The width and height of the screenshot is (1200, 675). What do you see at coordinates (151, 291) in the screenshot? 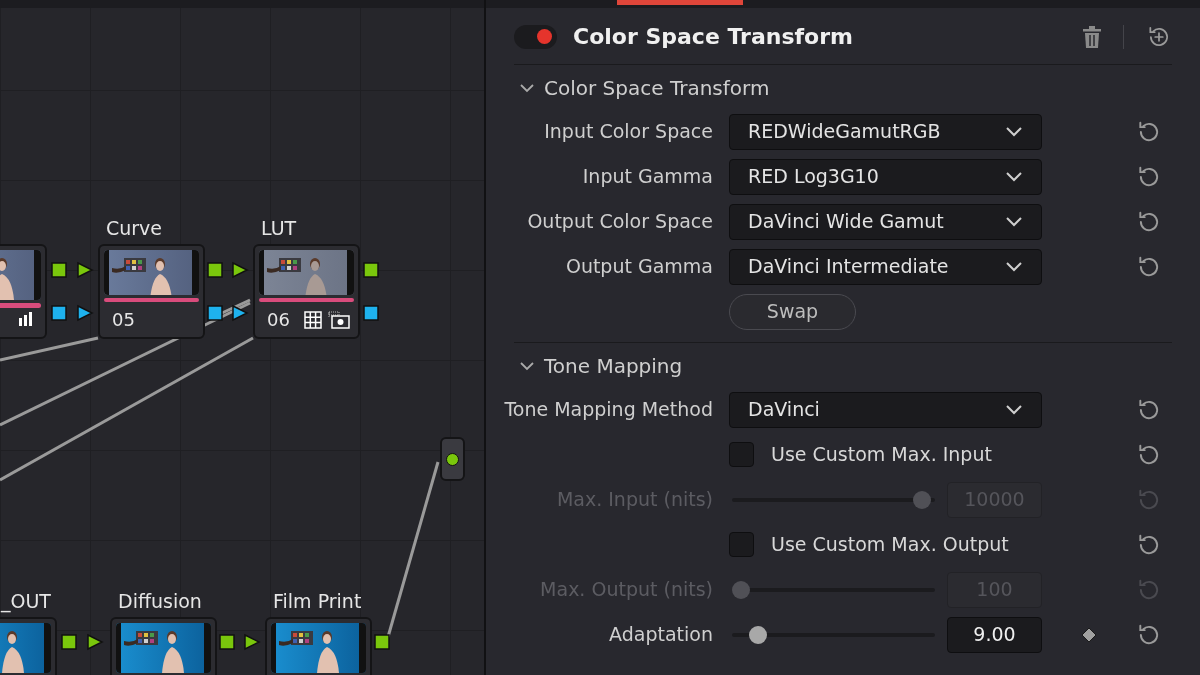
I see `node: 05` at bounding box center [151, 291].